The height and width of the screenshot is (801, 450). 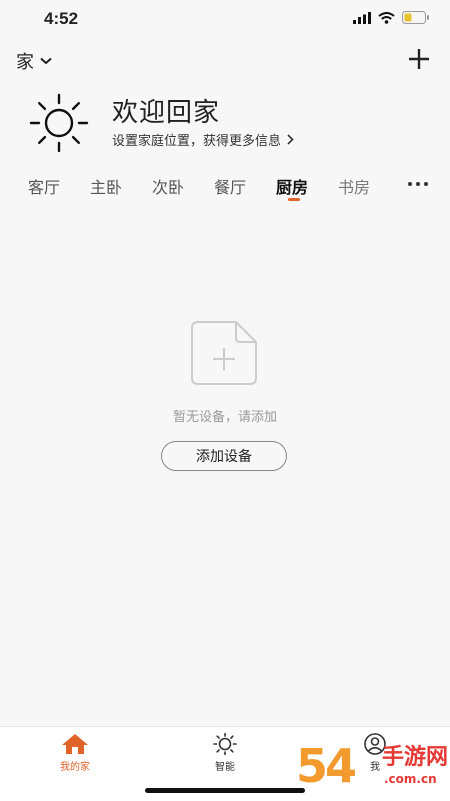 I want to click on nav-my-home: 我的家, so click(x=75, y=753).